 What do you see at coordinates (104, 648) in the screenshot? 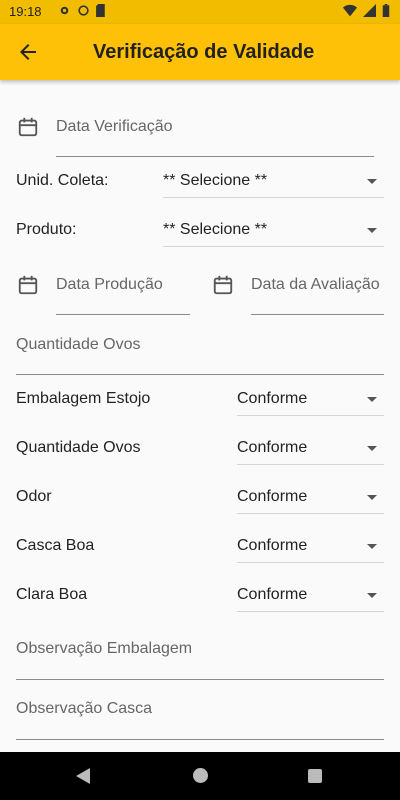
I see `observacao-embalagem-placeholder: Observação Embalagem` at bounding box center [104, 648].